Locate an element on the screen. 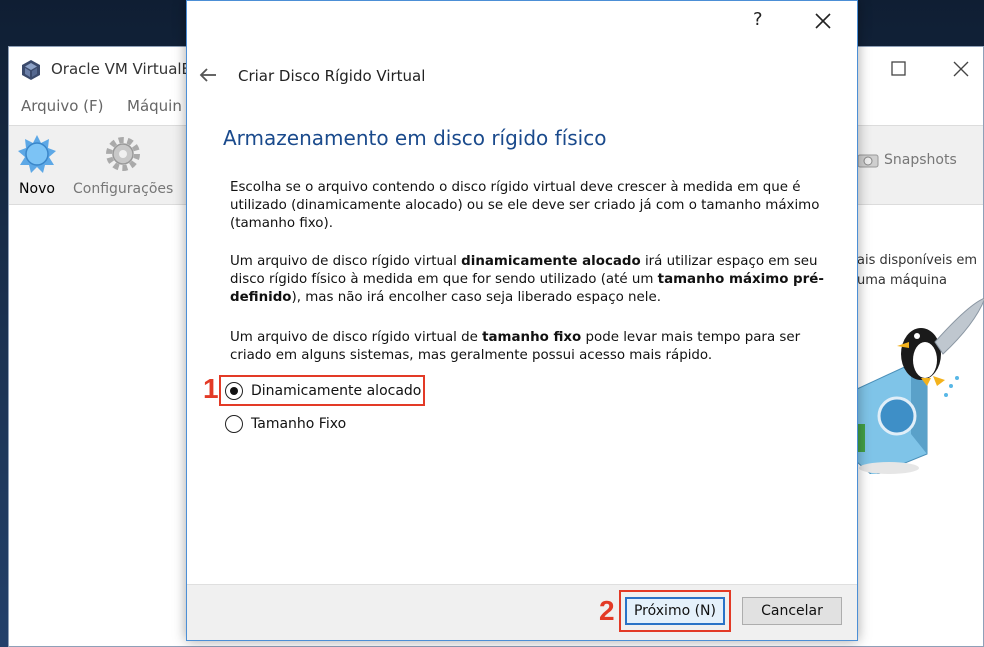 This screenshot has width=984, height=647. option-dynamic: Dinamicamente alocado is located at coordinates (323, 391).